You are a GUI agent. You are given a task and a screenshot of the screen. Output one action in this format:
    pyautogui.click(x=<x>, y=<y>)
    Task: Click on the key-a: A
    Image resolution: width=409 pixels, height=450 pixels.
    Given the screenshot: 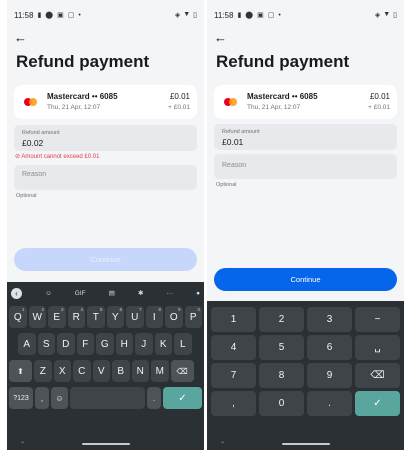 What is the action you would take?
    pyautogui.click(x=27, y=344)
    